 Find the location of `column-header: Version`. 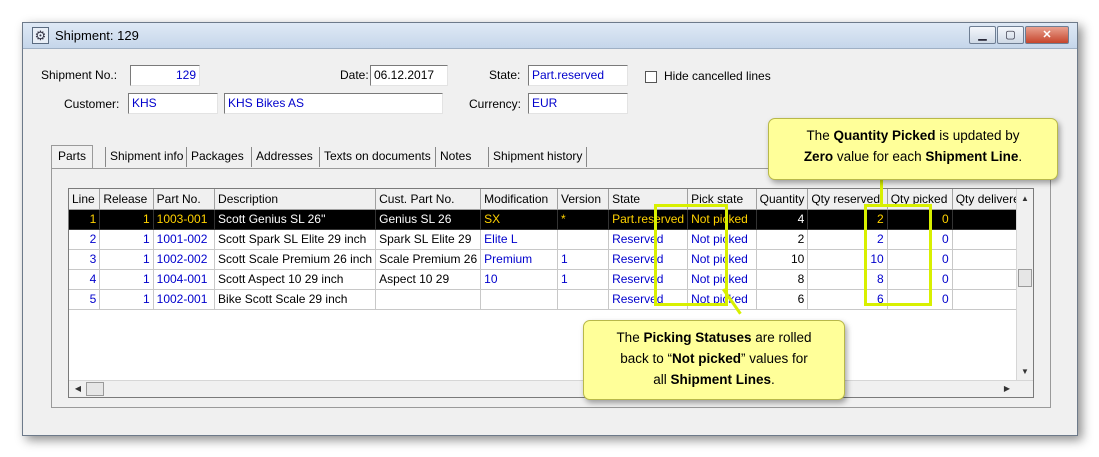

column-header: Version is located at coordinates (583, 199).